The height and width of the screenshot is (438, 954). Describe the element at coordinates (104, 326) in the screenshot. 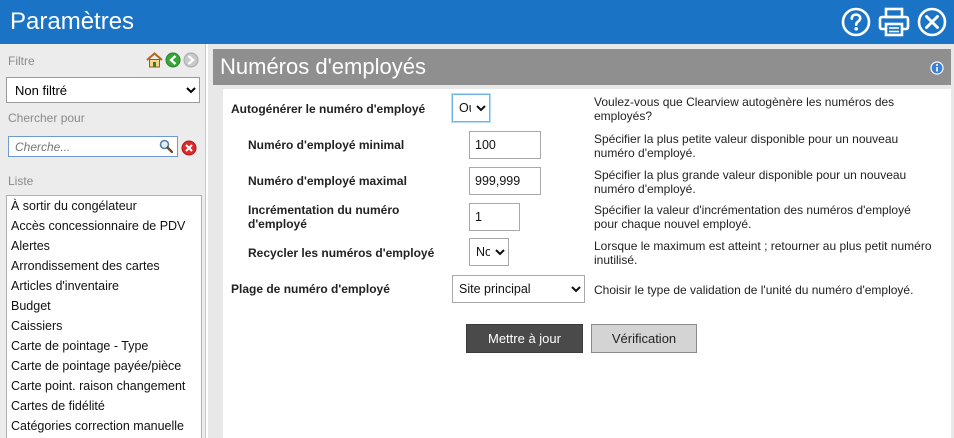

I see `list-item: Caissiers` at that location.